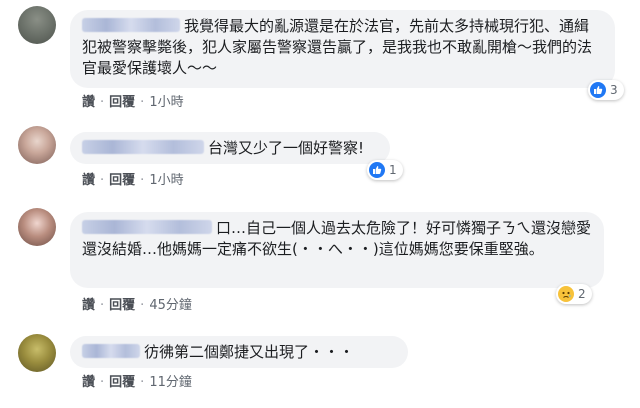  I want to click on reaction-count: 2, so click(574, 294).